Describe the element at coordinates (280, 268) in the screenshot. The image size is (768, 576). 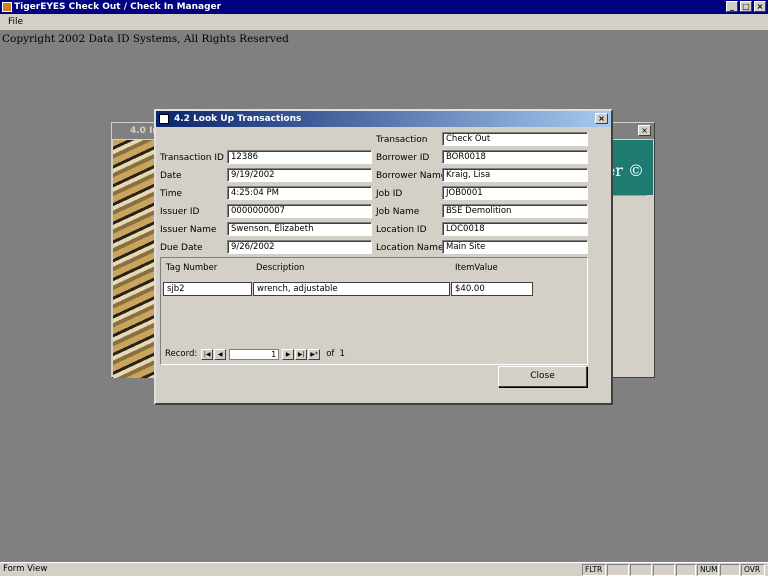
I see `description-header: Description` at that location.